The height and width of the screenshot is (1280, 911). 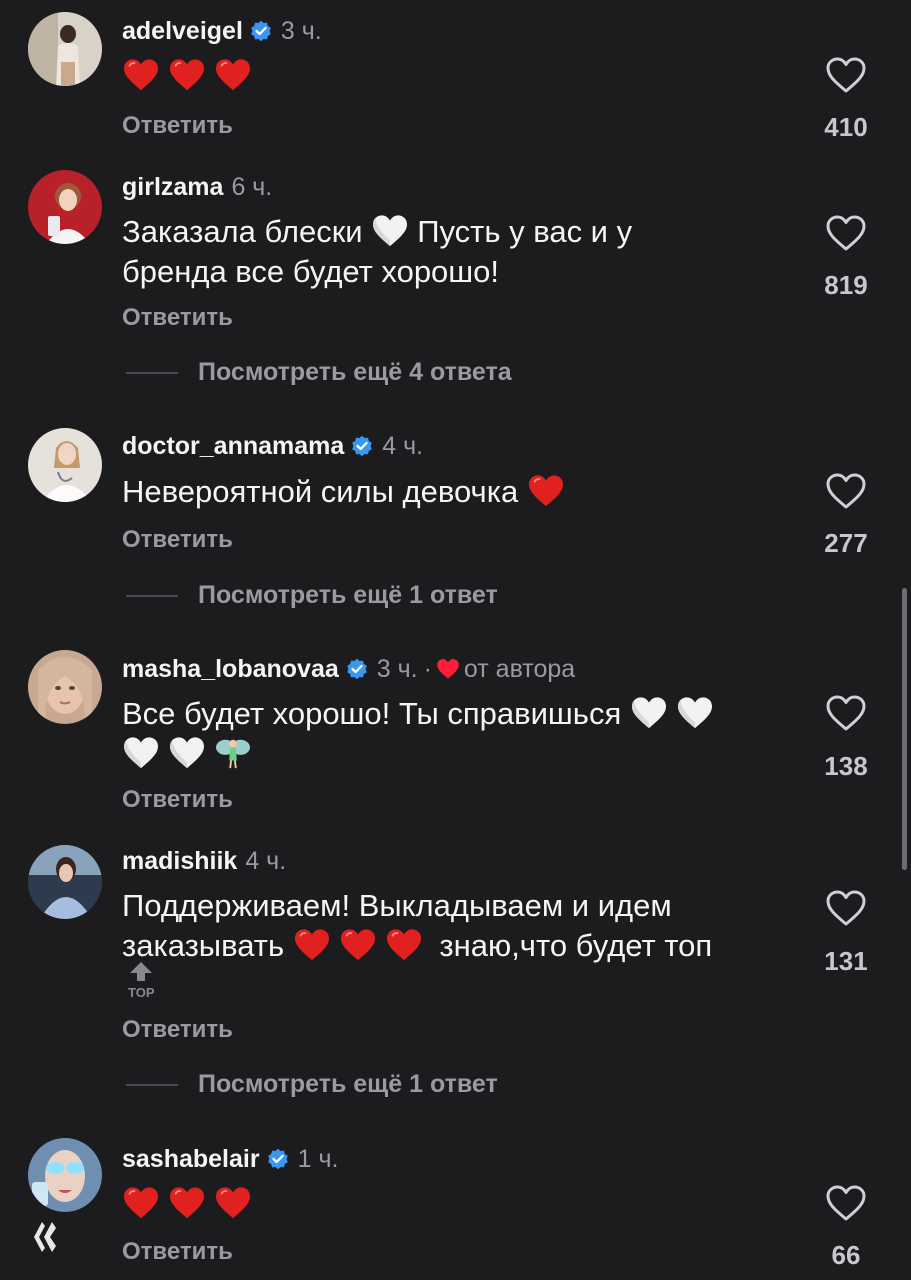 I want to click on timestamp: 1 ч., so click(x=318, y=1159).